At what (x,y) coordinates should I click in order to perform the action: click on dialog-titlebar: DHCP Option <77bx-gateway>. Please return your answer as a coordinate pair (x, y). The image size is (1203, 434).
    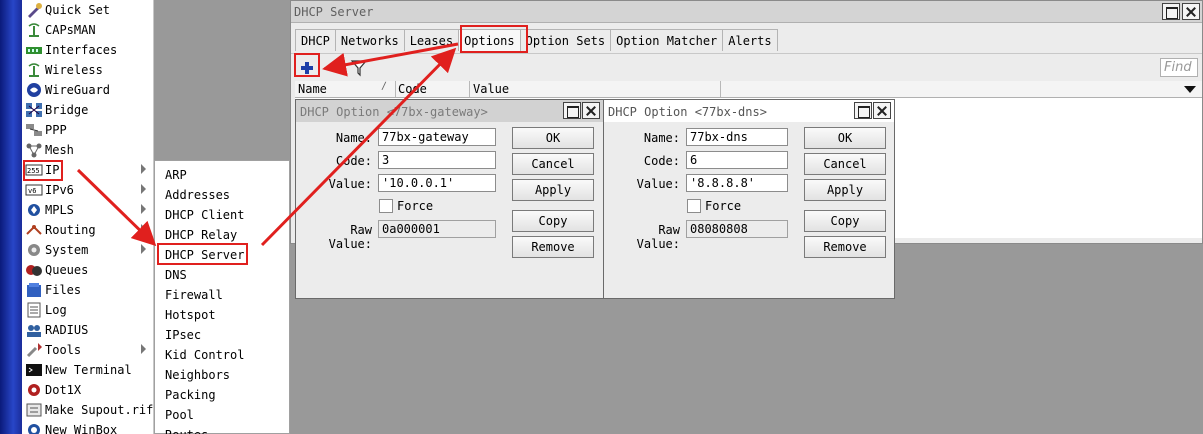
    Looking at the image, I should click on (449, 111).